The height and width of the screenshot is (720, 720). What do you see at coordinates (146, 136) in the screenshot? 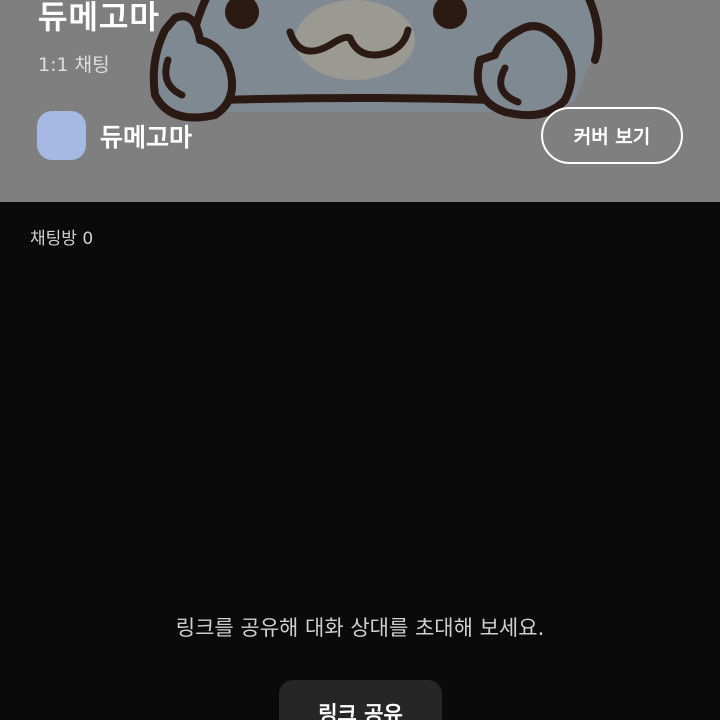
I see `owner-name: 듀메고마` at bounding box center [146, 136].